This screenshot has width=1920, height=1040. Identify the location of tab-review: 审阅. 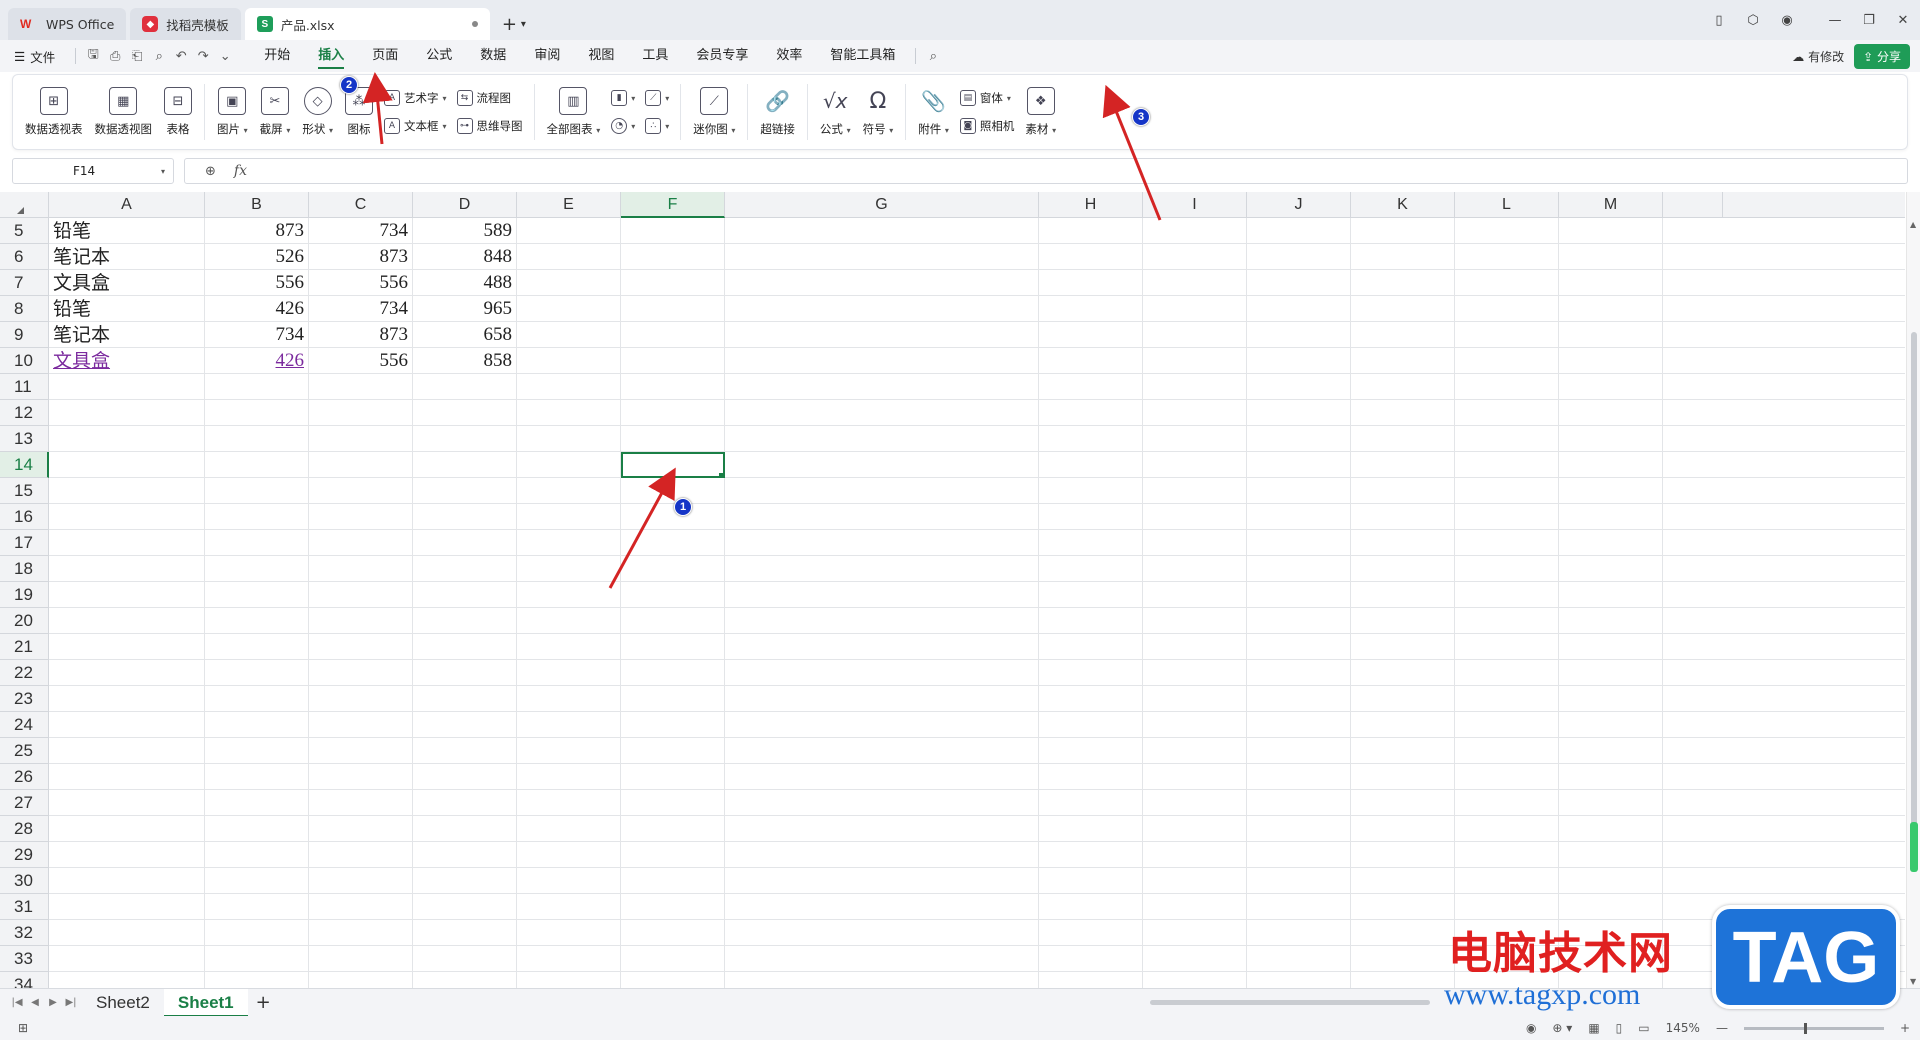
(547, 56).